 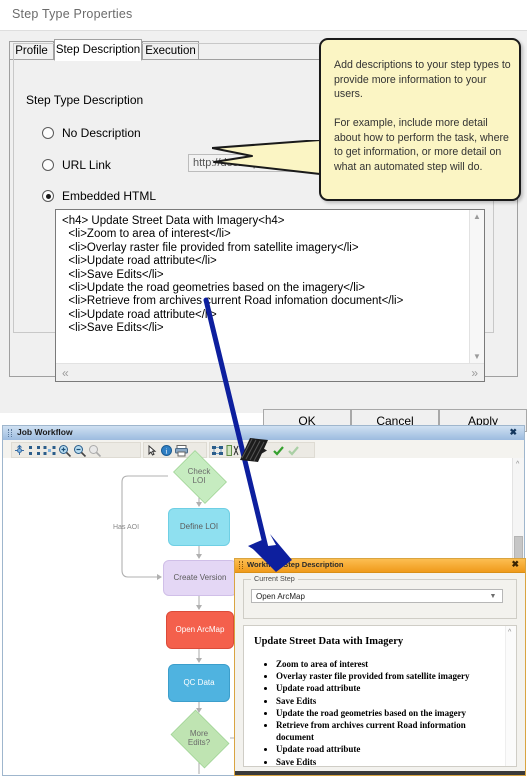 I want to click on svg-text: i, so click(x=167, y=451).